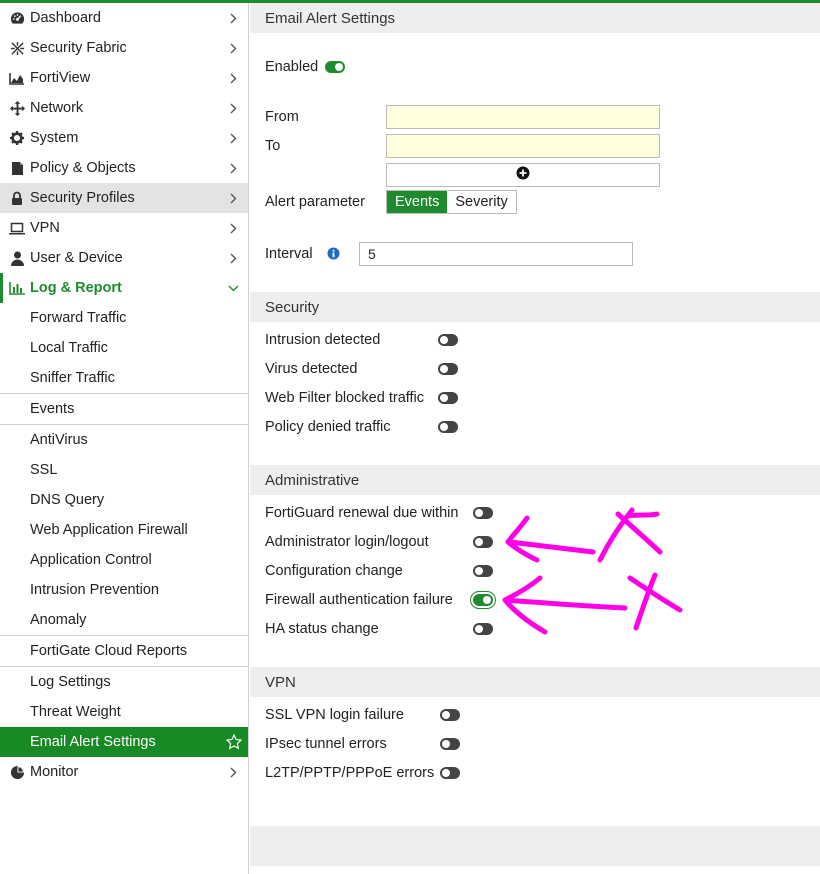 This screenshot has width=820, height=874. What do you see at coordinates (333, 255) in the screenshot?
I see `info-icon` at bounding box center [333, 255].